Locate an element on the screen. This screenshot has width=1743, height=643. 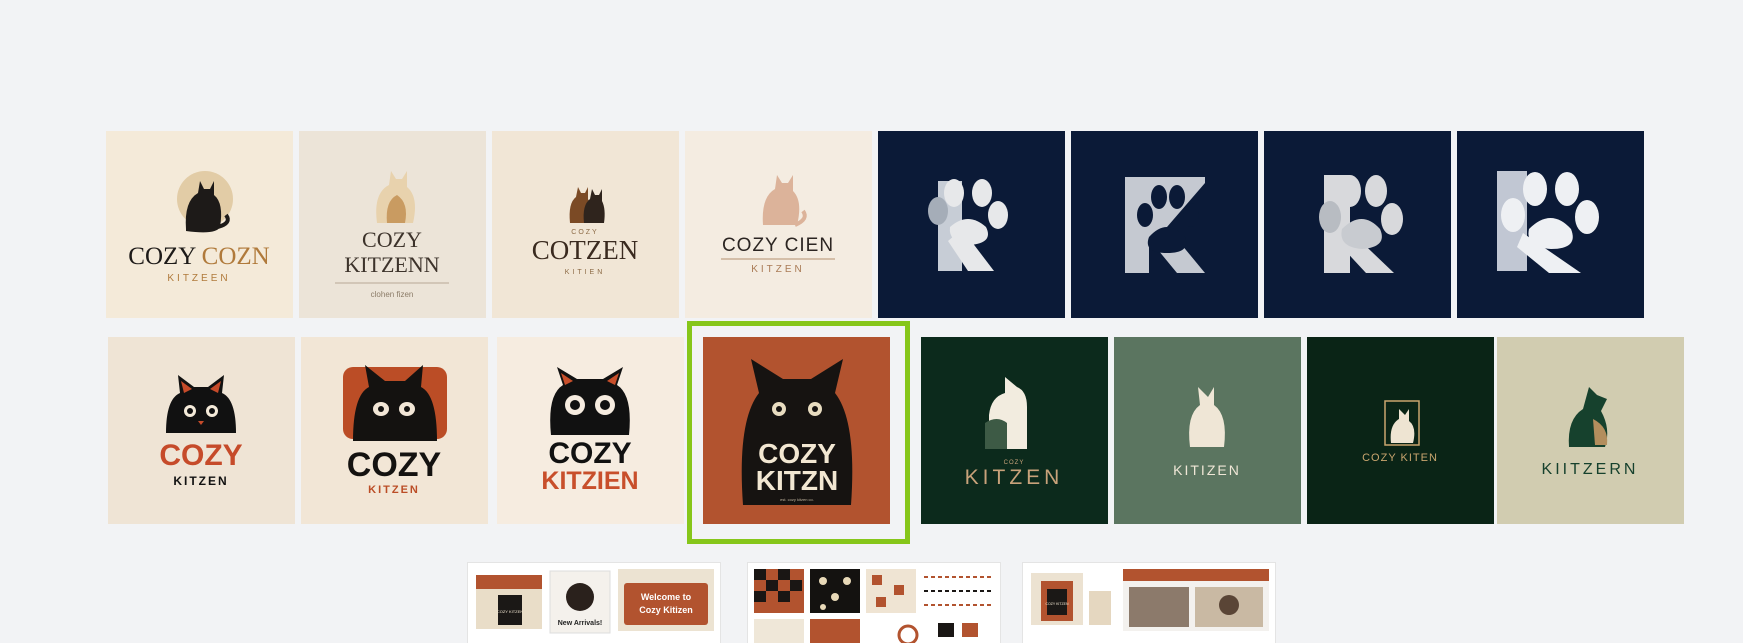
logo-tile-cozy-kitzen-cat: COZY KITZEN is located at coordinates (201, 430).